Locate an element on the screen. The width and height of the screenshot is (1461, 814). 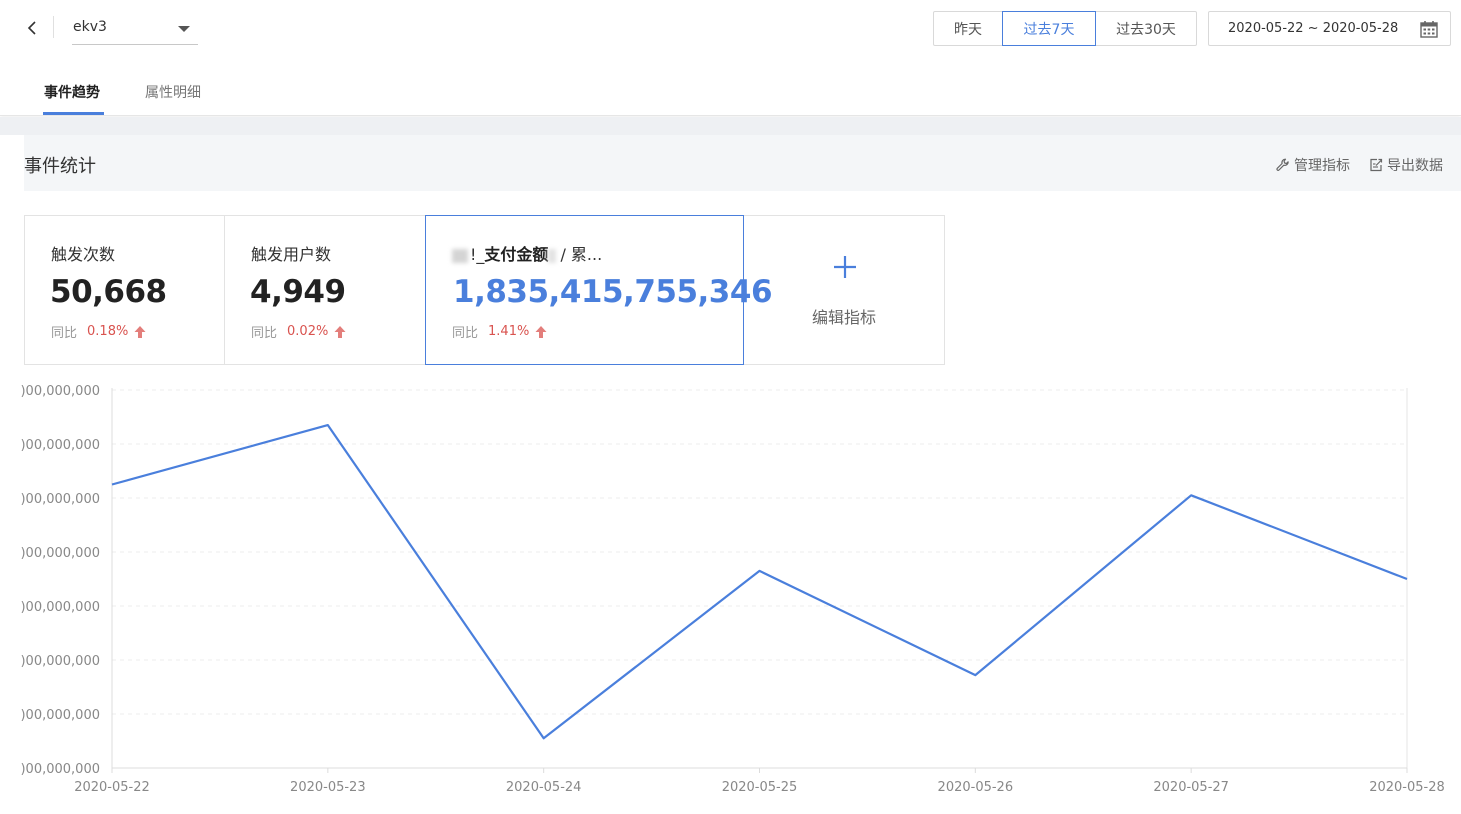
export-icon is located at coordinates (1376, 165).